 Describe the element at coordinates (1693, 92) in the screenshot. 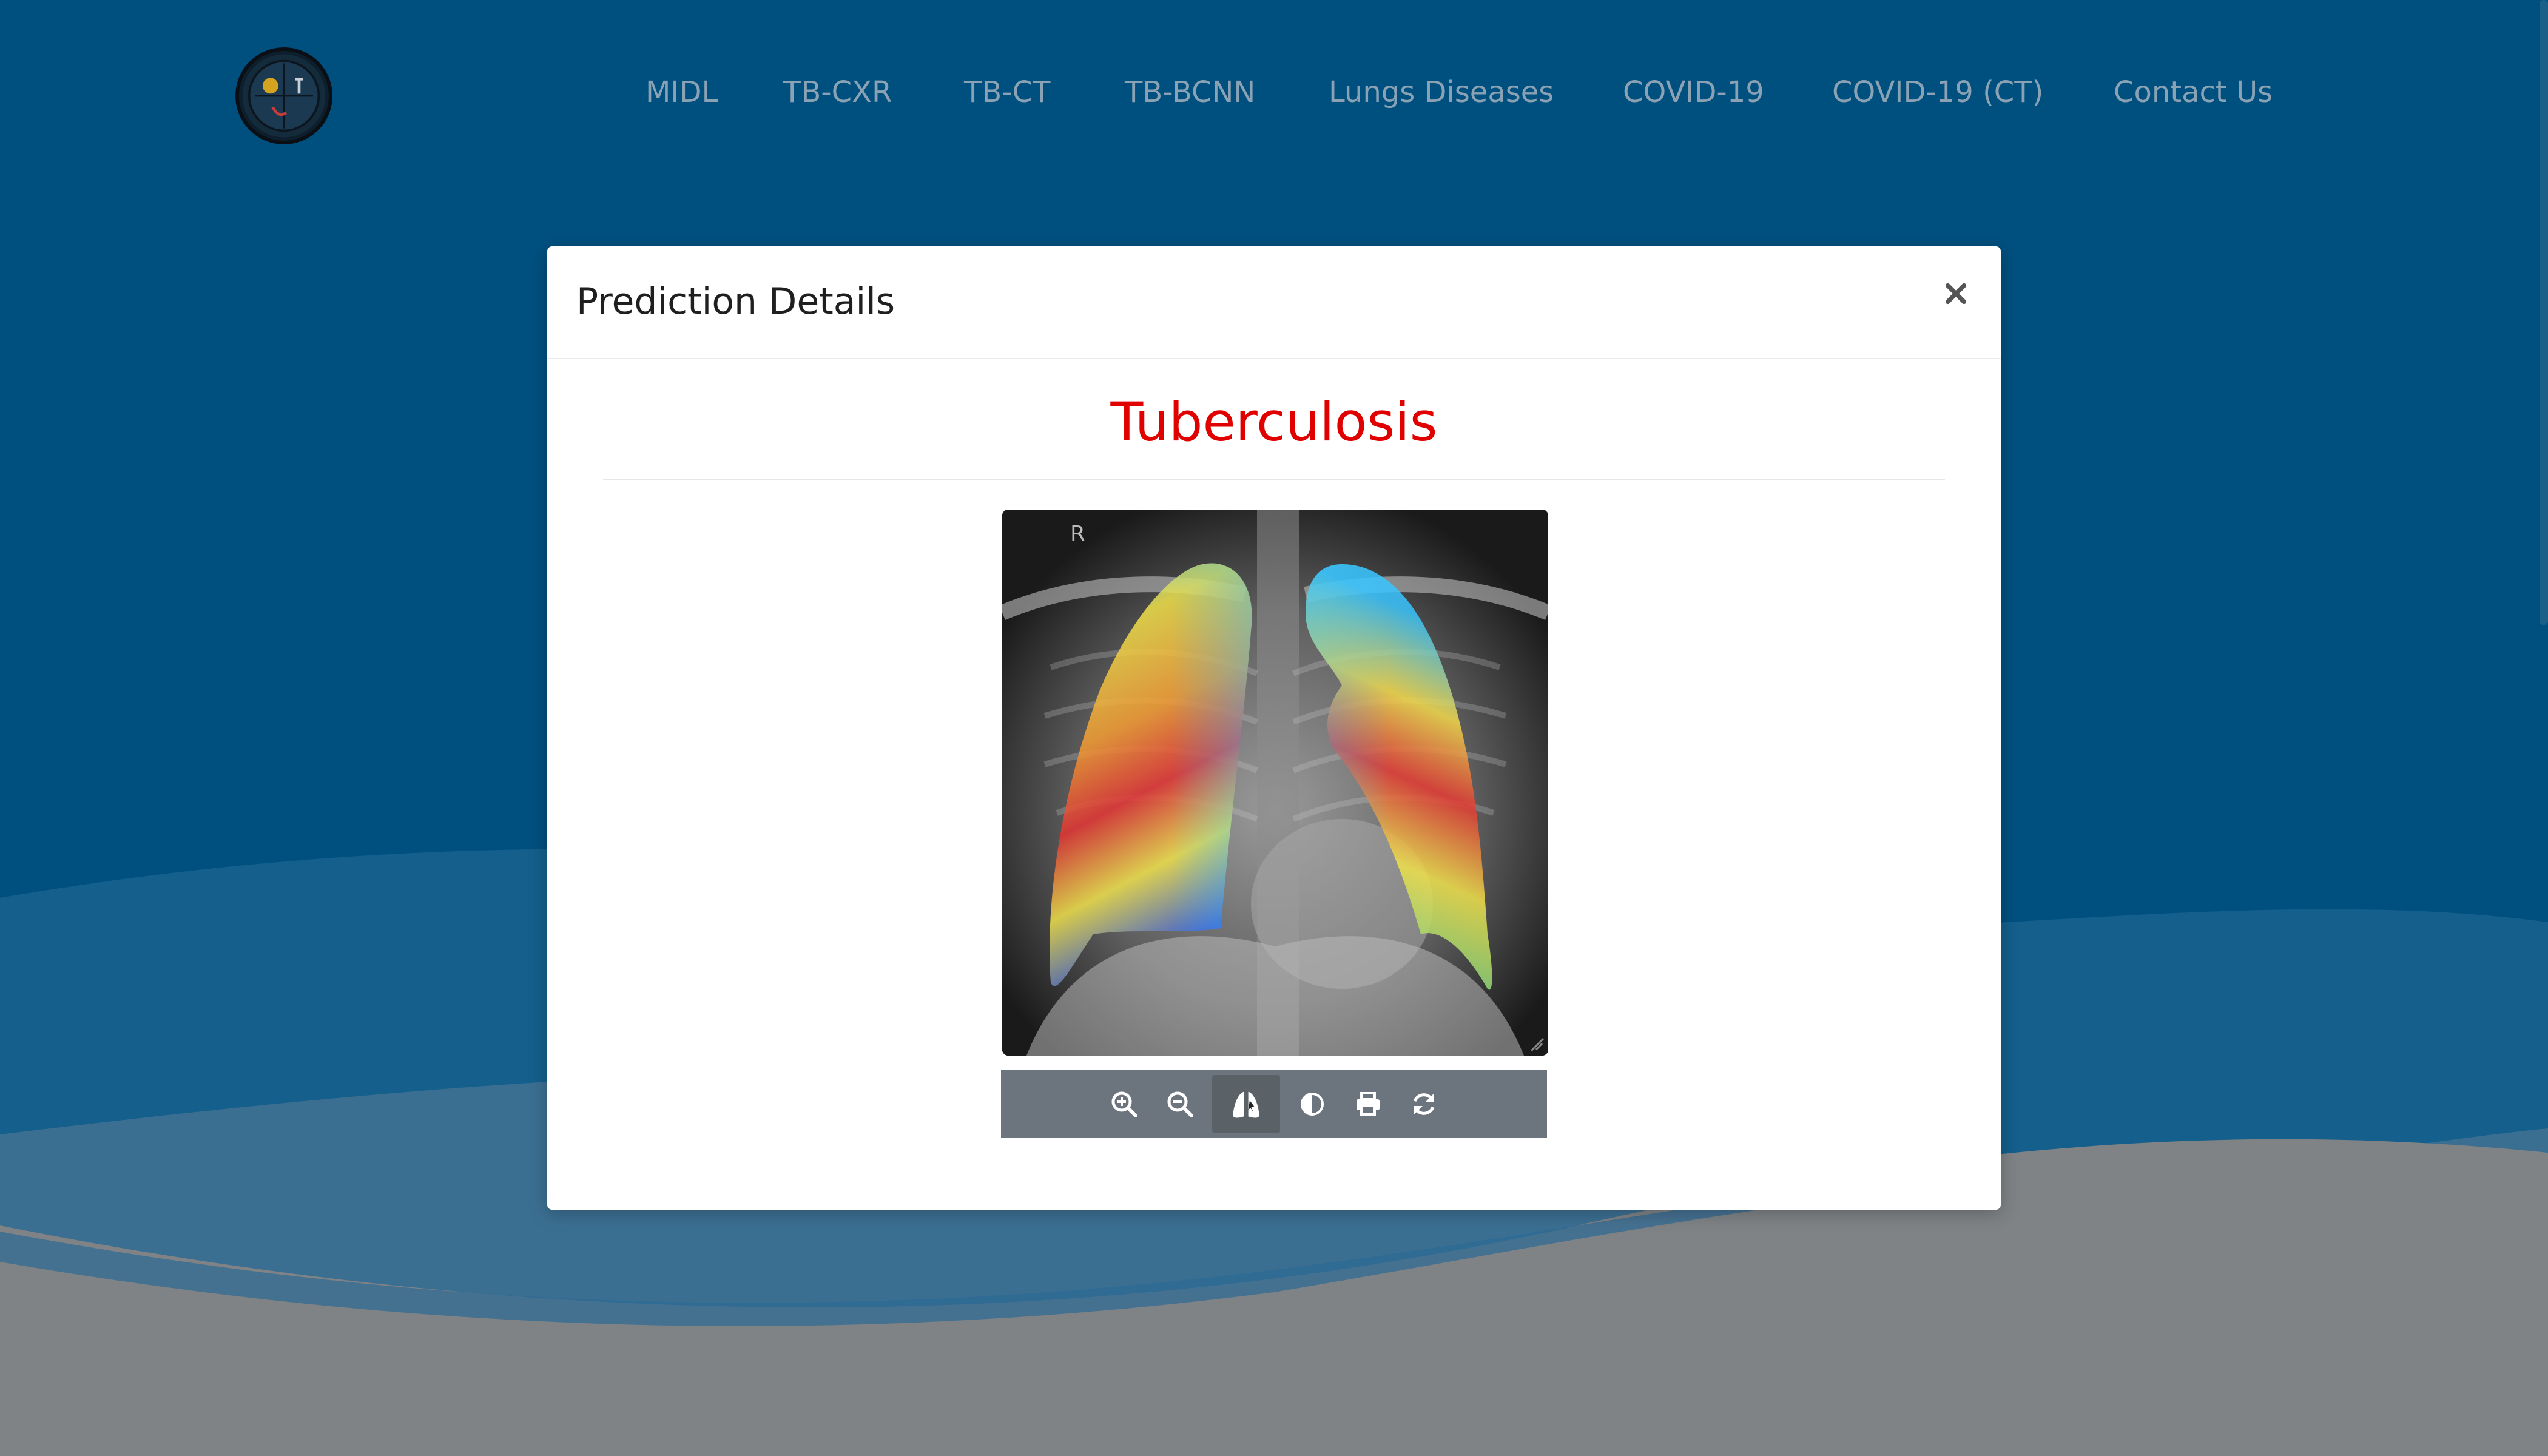

I see `nav-link-covid-19: COVID-19` at that location.